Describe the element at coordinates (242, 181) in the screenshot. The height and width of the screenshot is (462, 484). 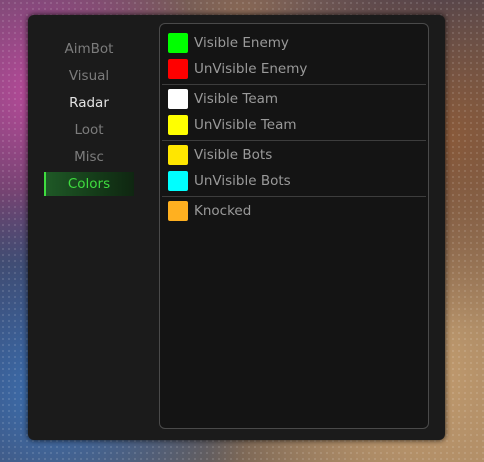
I see `color-label-unvisible-bots: UnVisible Bots` at that location.